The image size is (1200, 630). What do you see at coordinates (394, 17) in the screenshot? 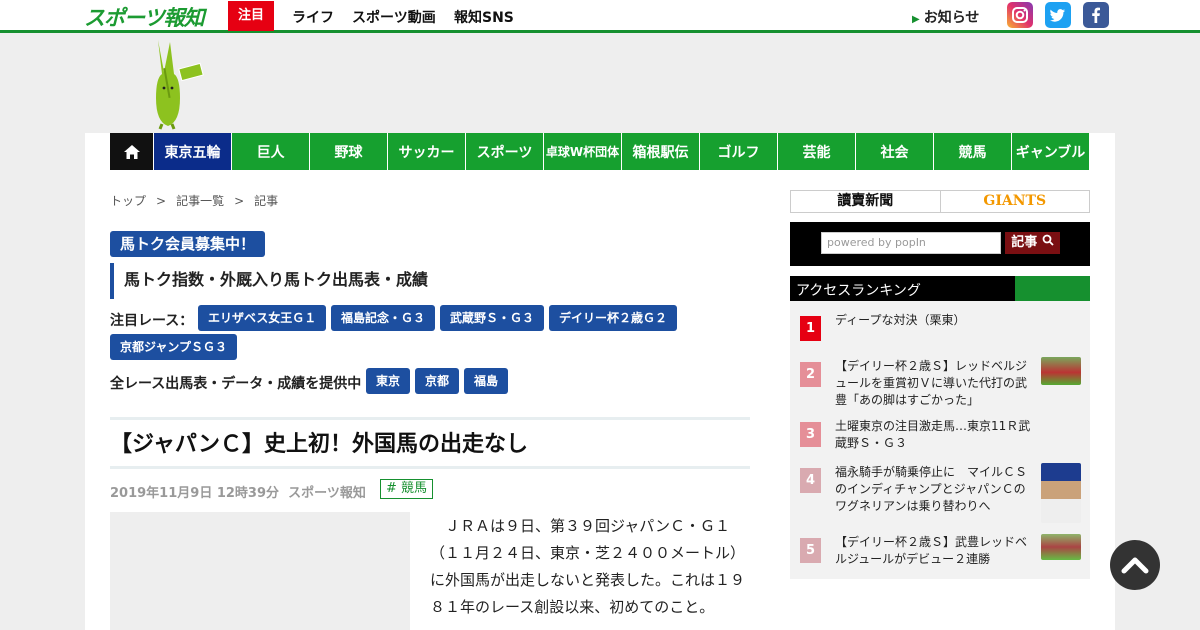
I see `nav-sports-video: スポーツ動画` at bounding box center [394, 17].